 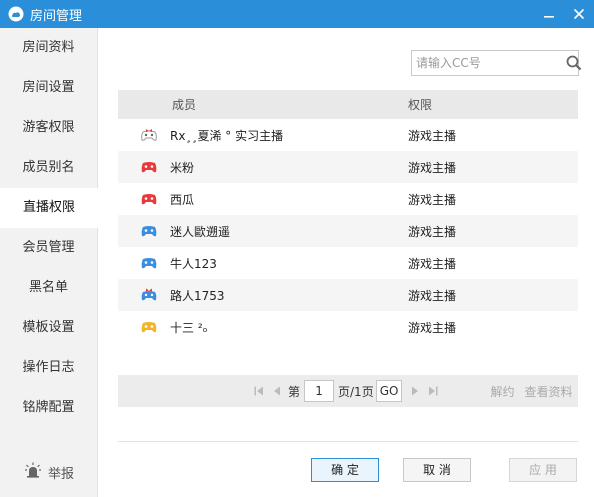 I want to click on table-row: 牛人123 游戏主播, so click(x=348, y=263).